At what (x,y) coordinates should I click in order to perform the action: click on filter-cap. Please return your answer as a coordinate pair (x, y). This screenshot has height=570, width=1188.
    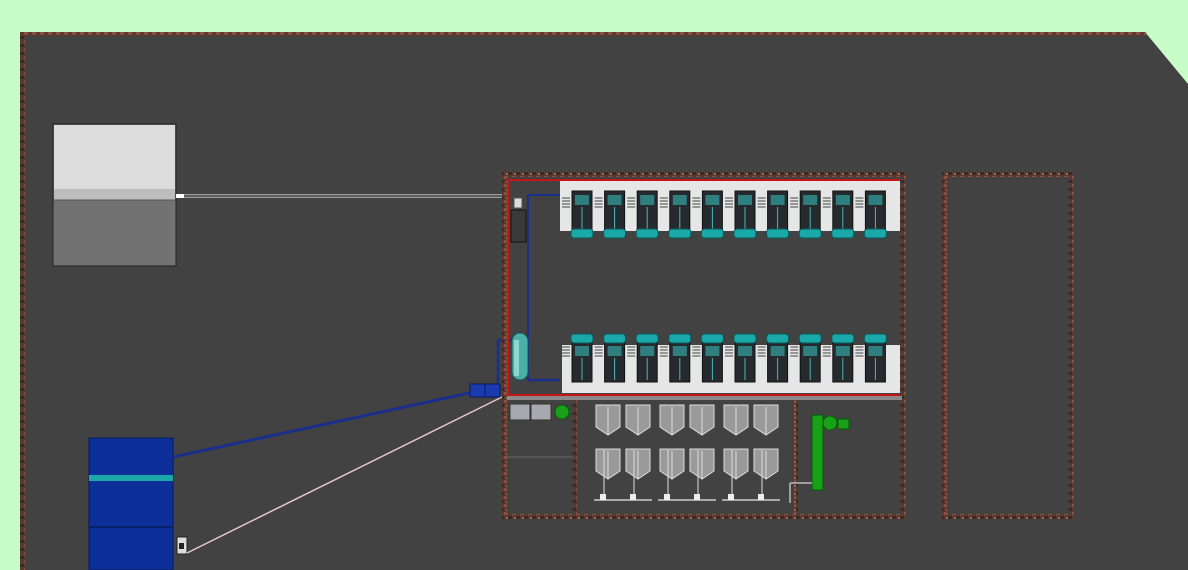
    Looking at the image, I should click on (518, 203).